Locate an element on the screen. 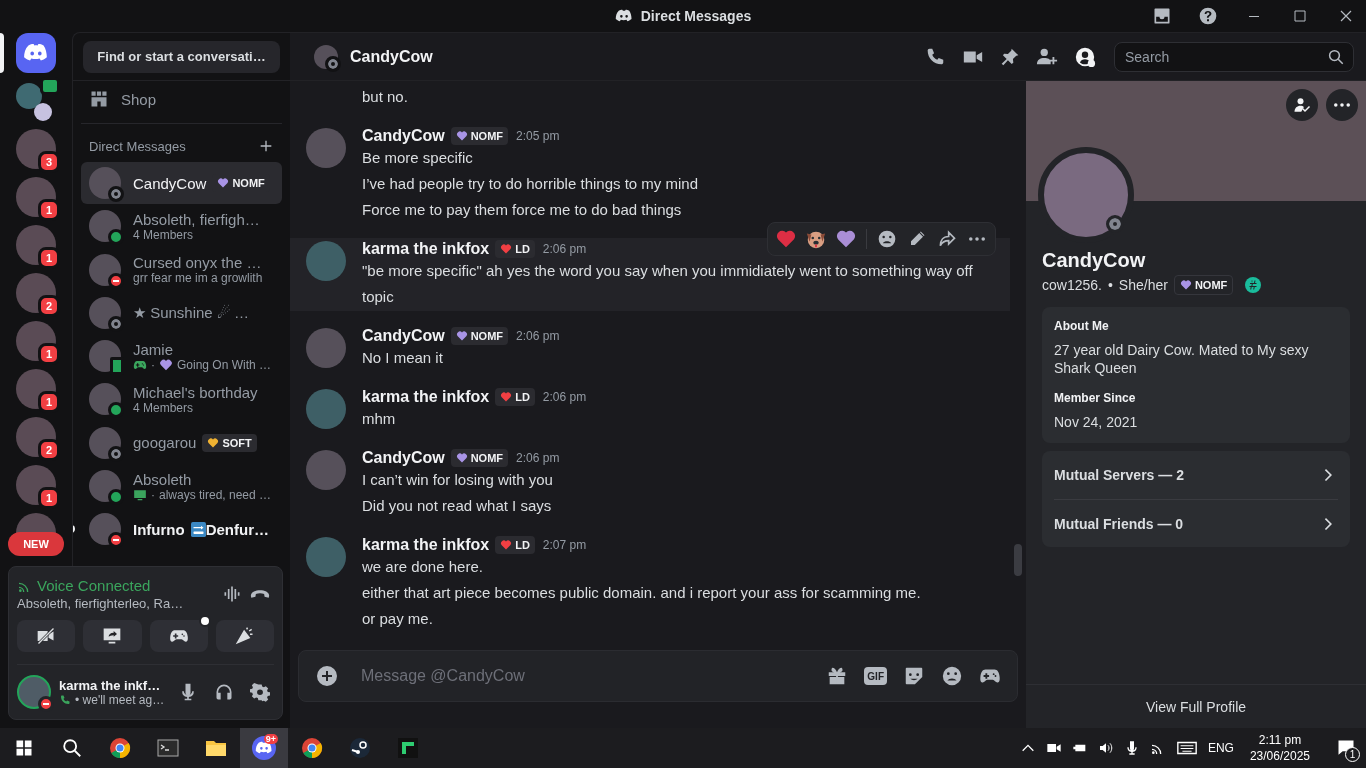 This screenshot has width=1366, height=768. sticker-button is located at coordinates (914, 676).